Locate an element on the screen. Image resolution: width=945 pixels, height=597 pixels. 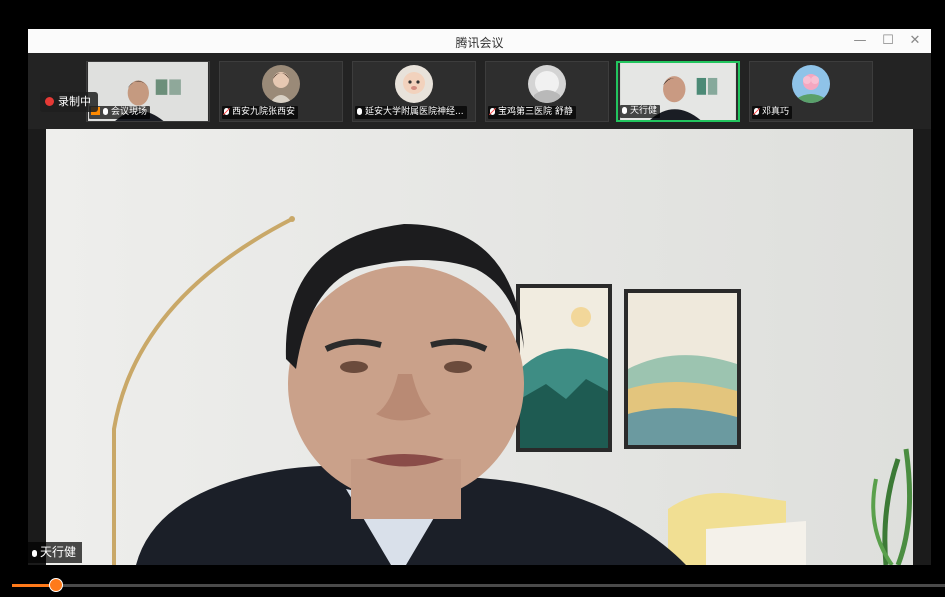
participant-tile-6: 邓真巧 is located at coordinates (811, 91).